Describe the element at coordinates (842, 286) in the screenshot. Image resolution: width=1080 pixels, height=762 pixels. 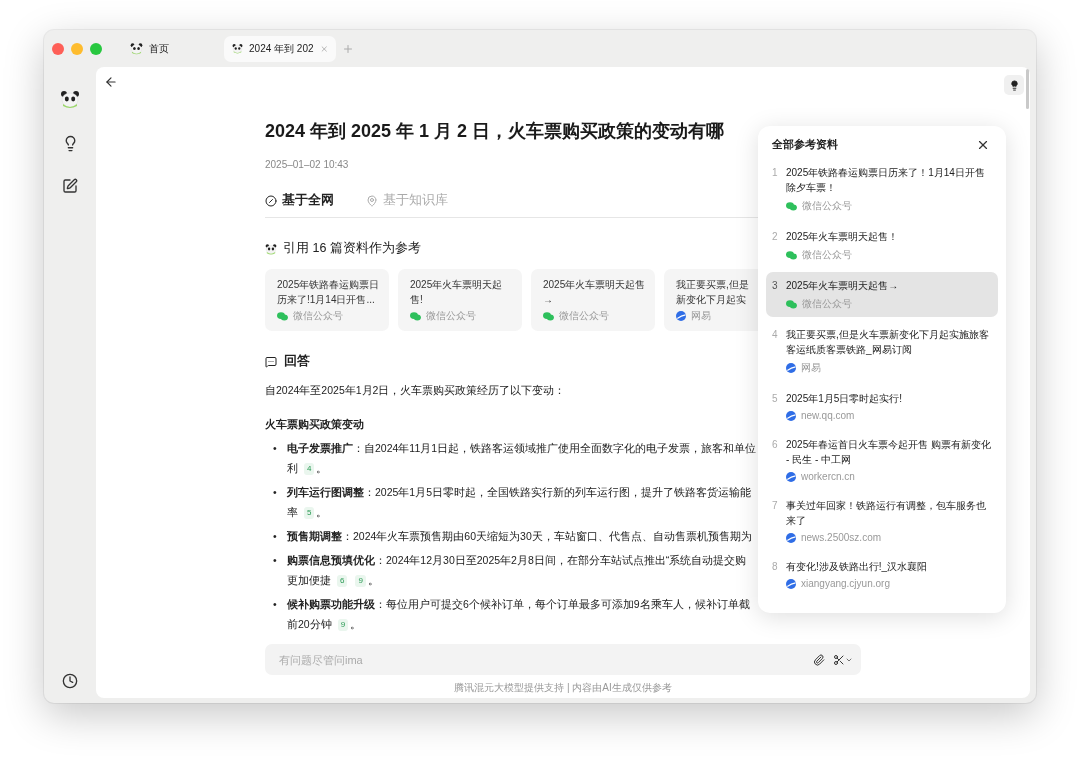
I see `reference-title: 2025年火车票明天起售→` at that location.